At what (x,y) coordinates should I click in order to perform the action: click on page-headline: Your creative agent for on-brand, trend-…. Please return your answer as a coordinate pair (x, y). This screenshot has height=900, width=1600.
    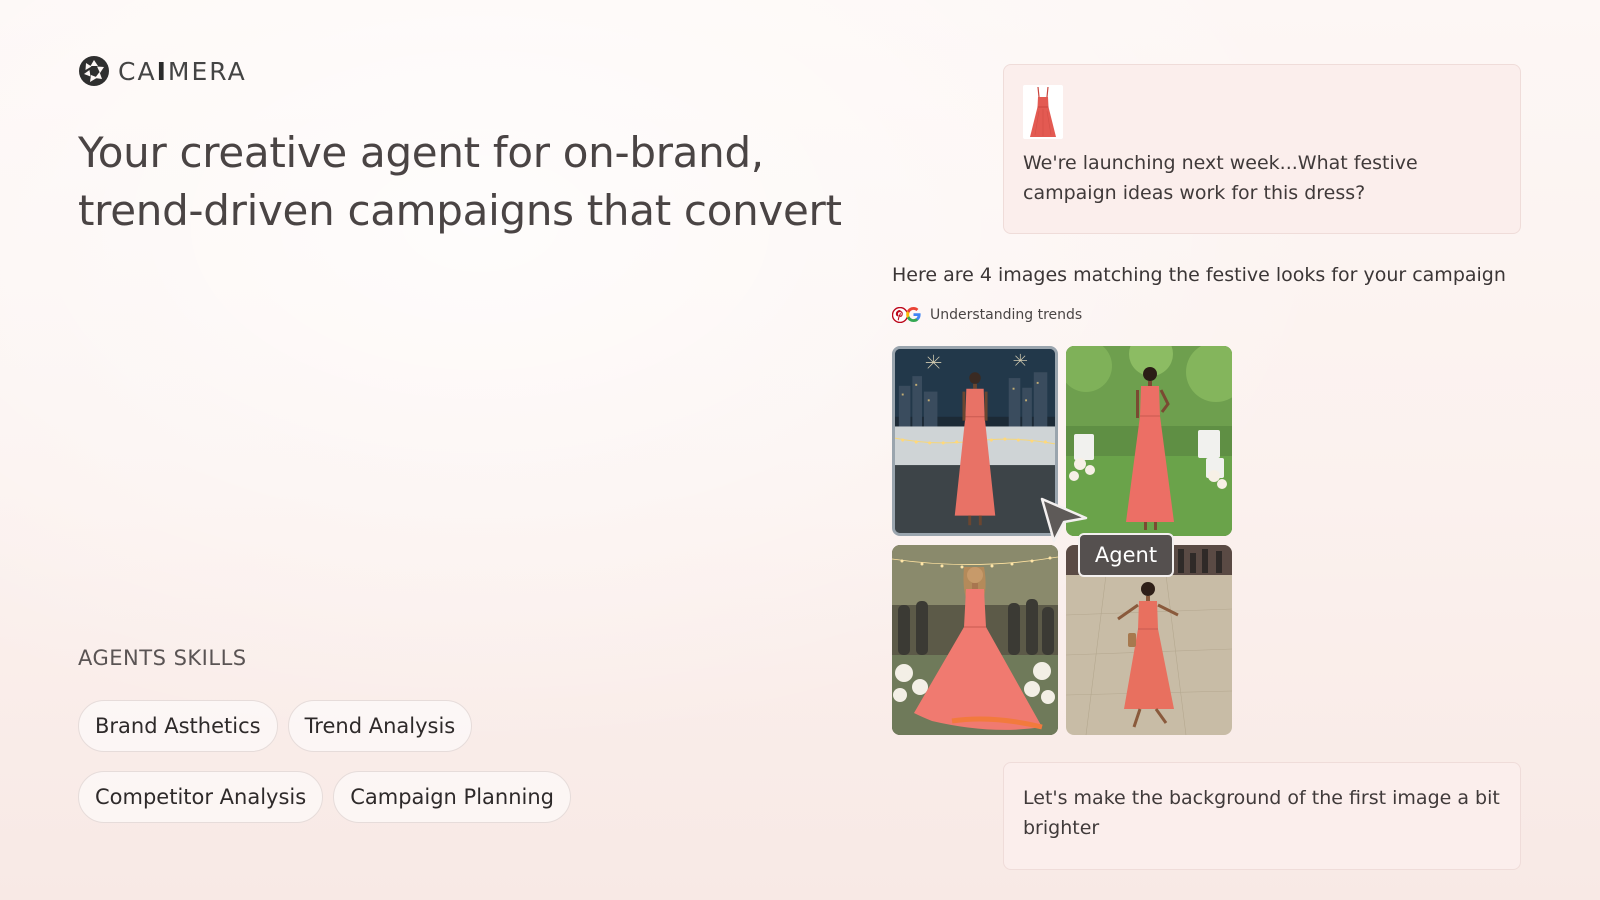
    Looking at the image, I should click on (460, 181).